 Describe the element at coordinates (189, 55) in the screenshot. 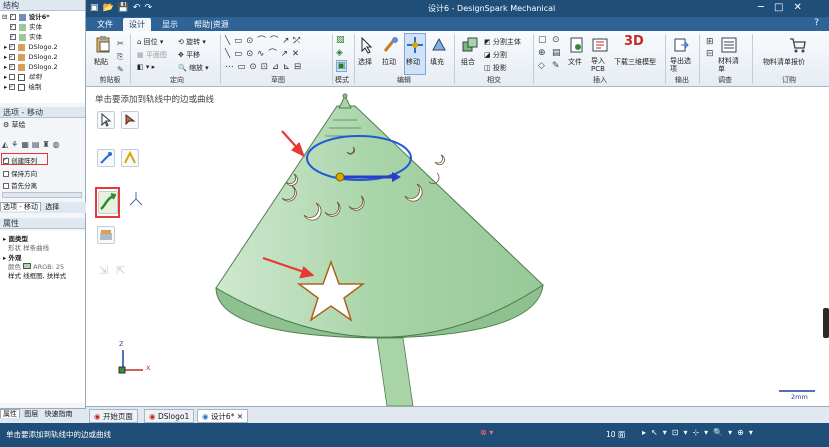

I see `pan-button: ✥ 平移` at that location.